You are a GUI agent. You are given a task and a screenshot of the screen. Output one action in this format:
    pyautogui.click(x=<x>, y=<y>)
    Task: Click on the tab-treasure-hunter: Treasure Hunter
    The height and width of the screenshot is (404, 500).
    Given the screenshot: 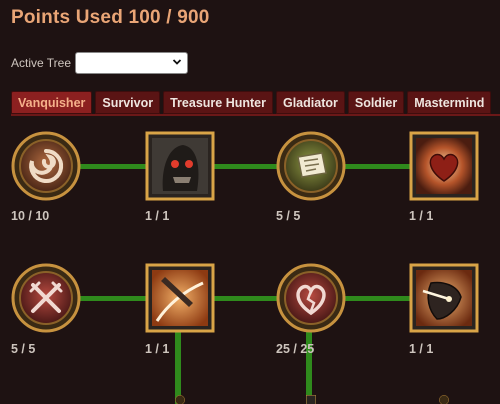 What is the action you would take?
    pyautogui.click(x=218, y=102)
    